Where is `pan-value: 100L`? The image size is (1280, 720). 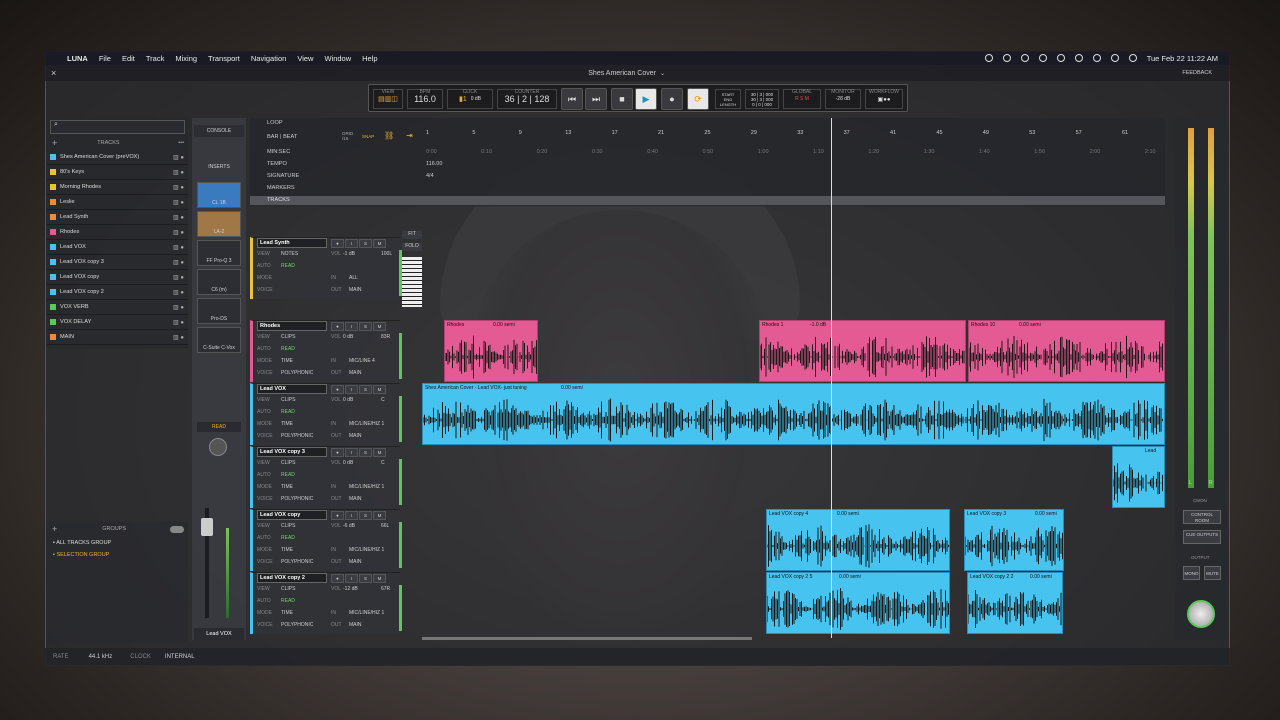
pan-value: 100L is located at coordinates (386, 254).